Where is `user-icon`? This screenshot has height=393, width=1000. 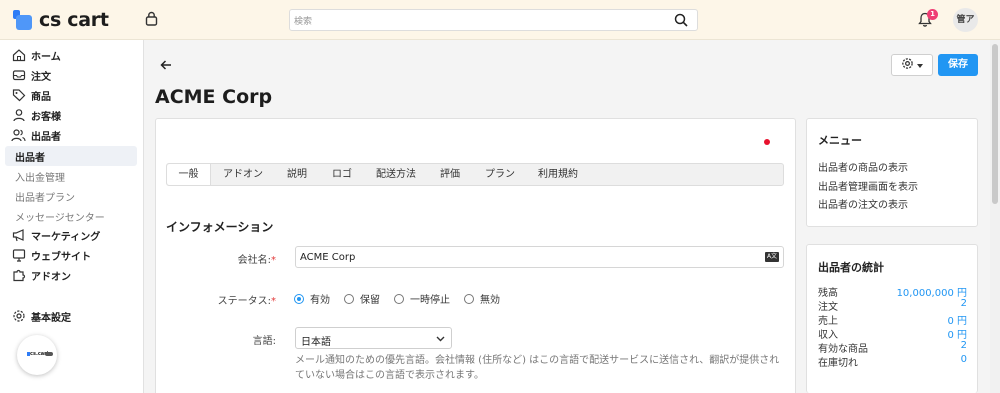 user-icon is located at coordinates (18, 115).